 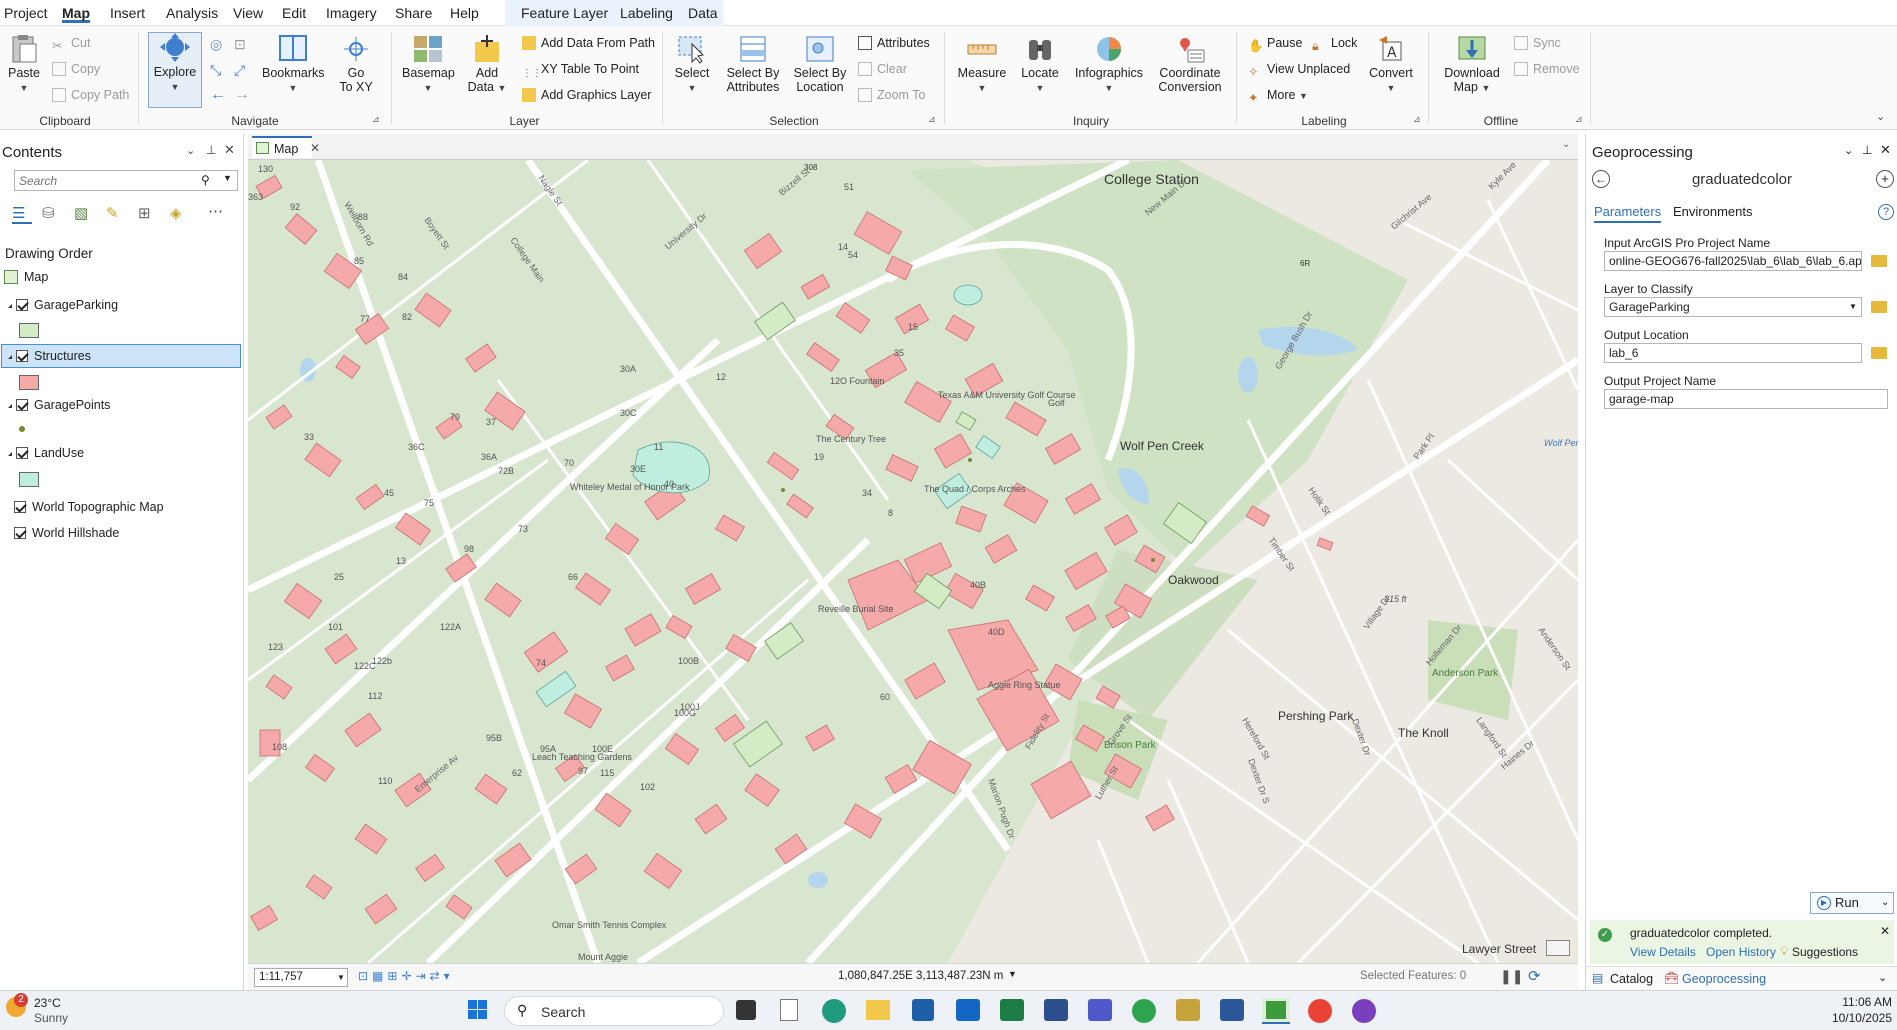 I want to click on teams-icon, so click(x=1100, y=1010).